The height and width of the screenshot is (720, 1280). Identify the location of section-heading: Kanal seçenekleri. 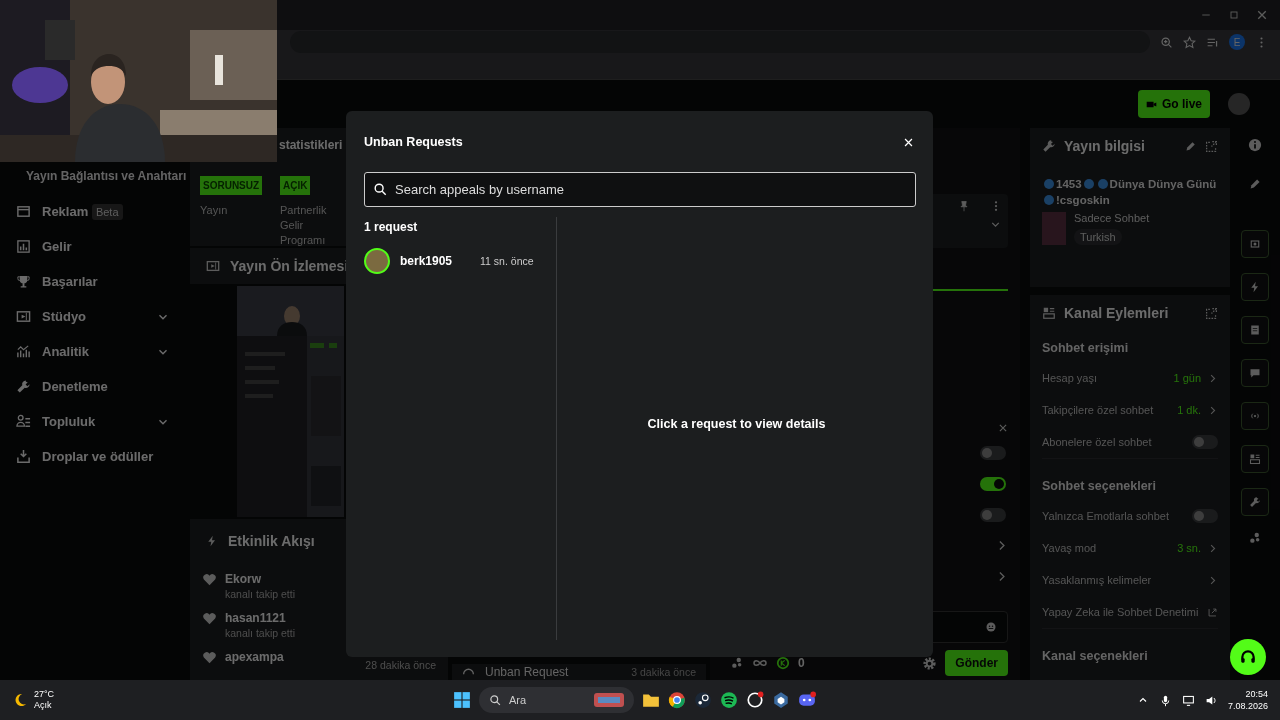
(1095, 656).